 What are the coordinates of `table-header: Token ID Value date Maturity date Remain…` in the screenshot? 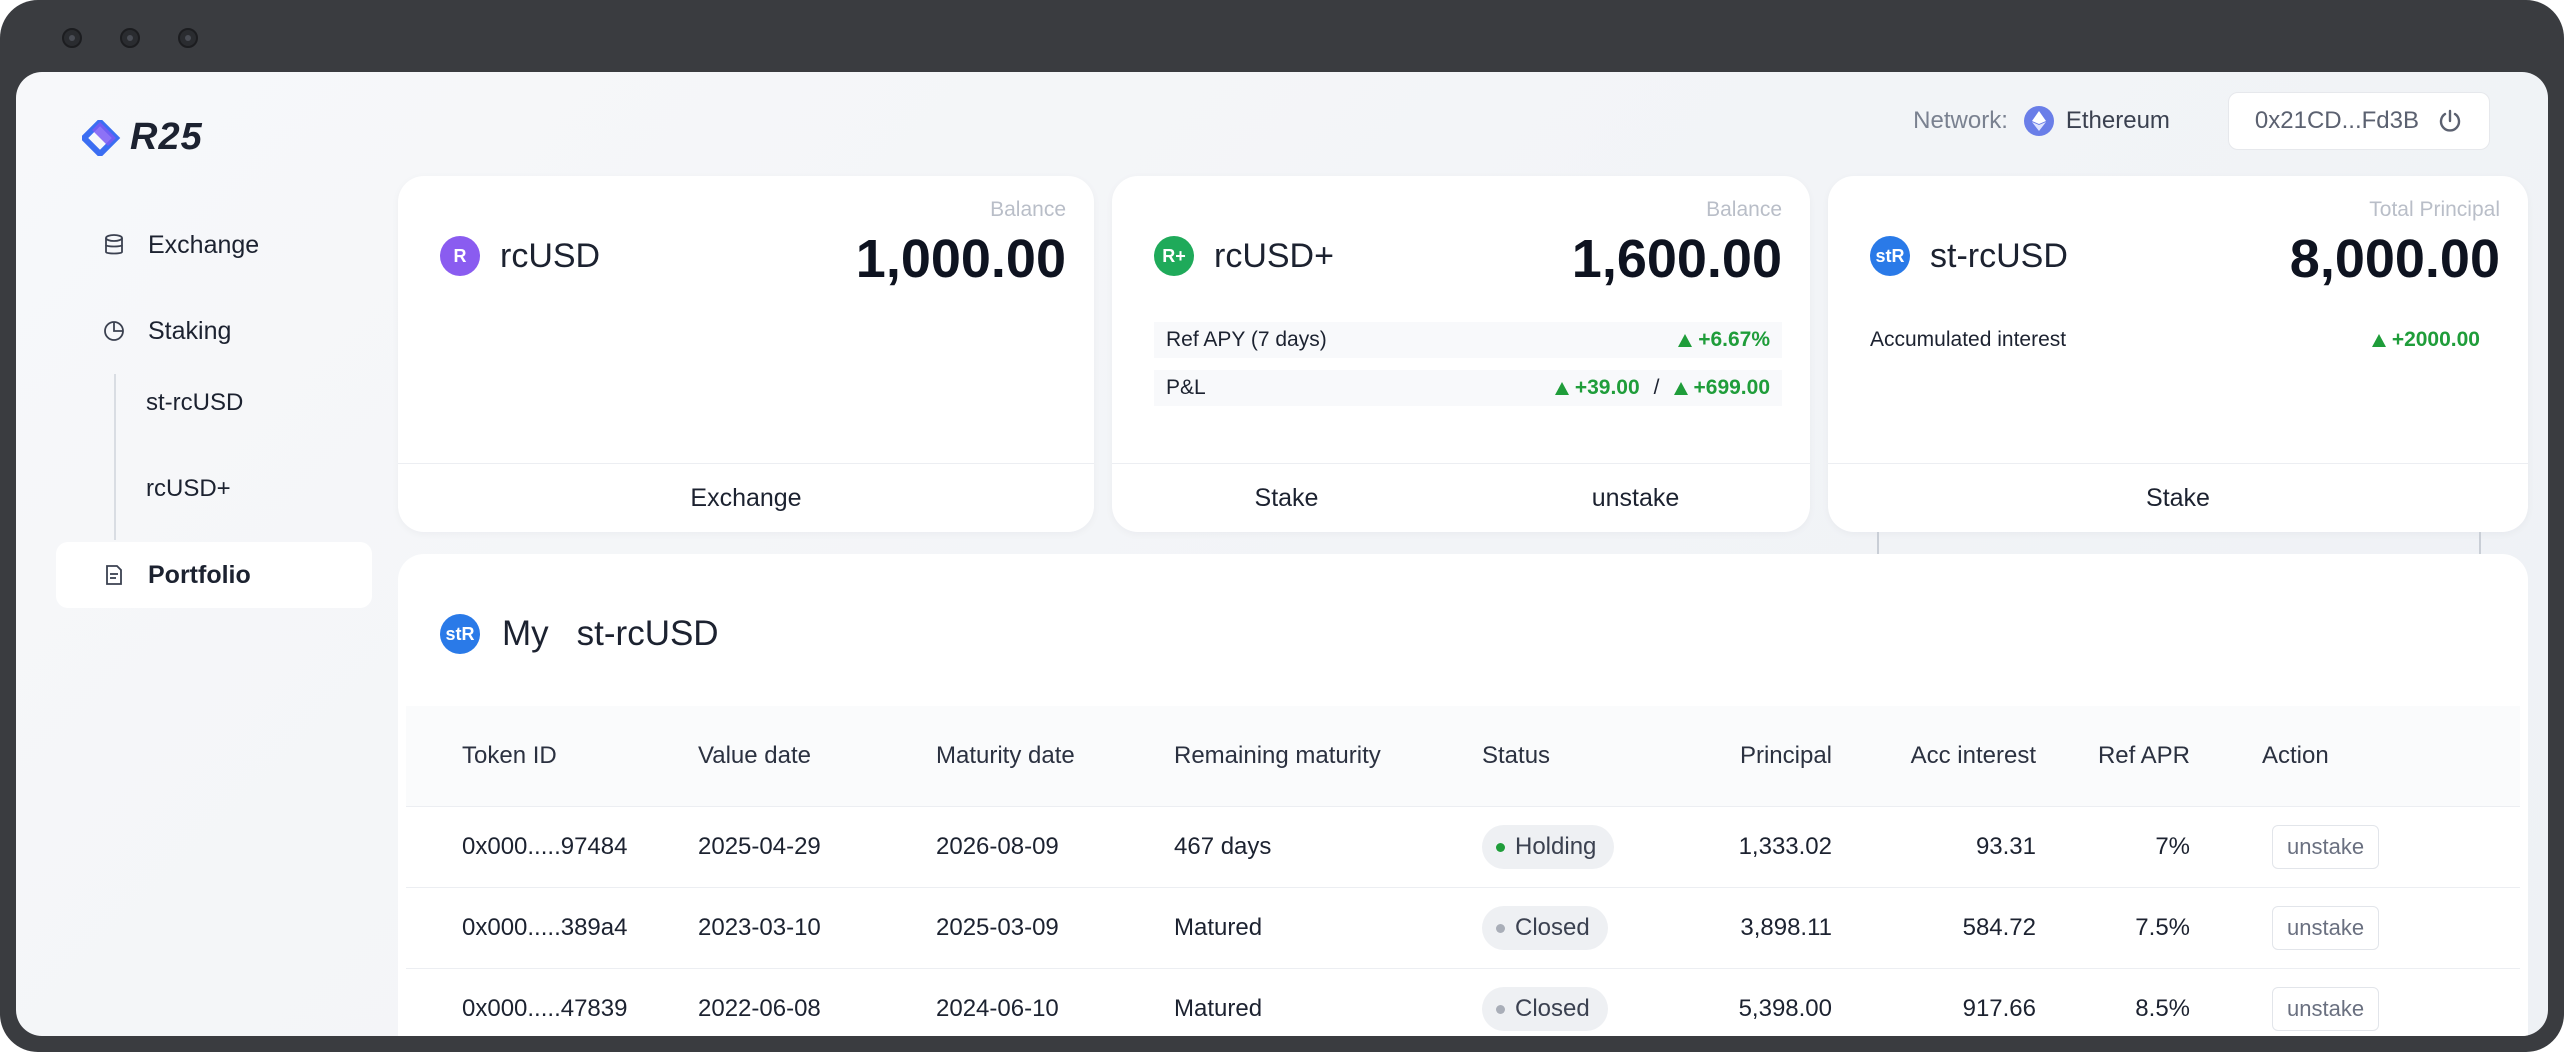 It's located at (1463, 756).